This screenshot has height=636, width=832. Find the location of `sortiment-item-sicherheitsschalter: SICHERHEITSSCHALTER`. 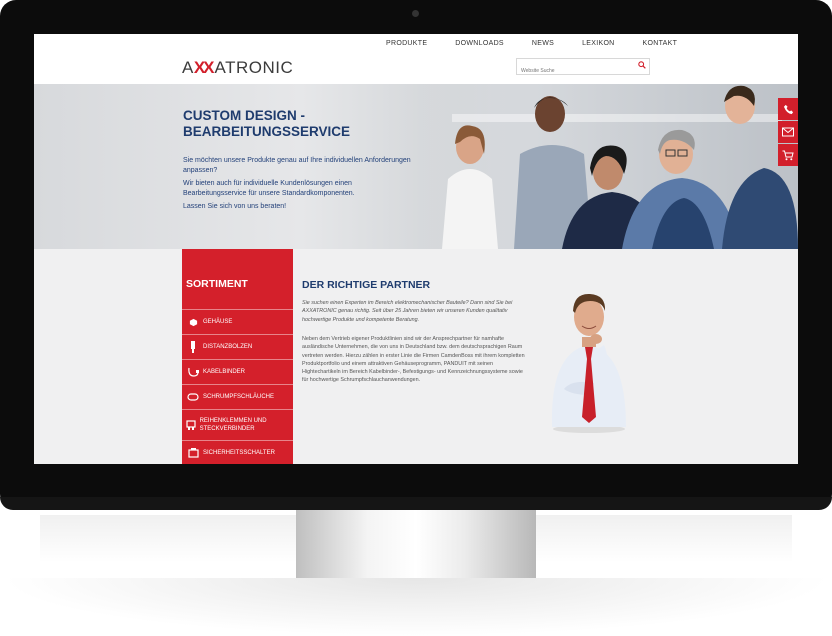

sortiment-item-sicherheitsschalter: SICHERHEITSSCHALTER is located at coordinates (237, 452).